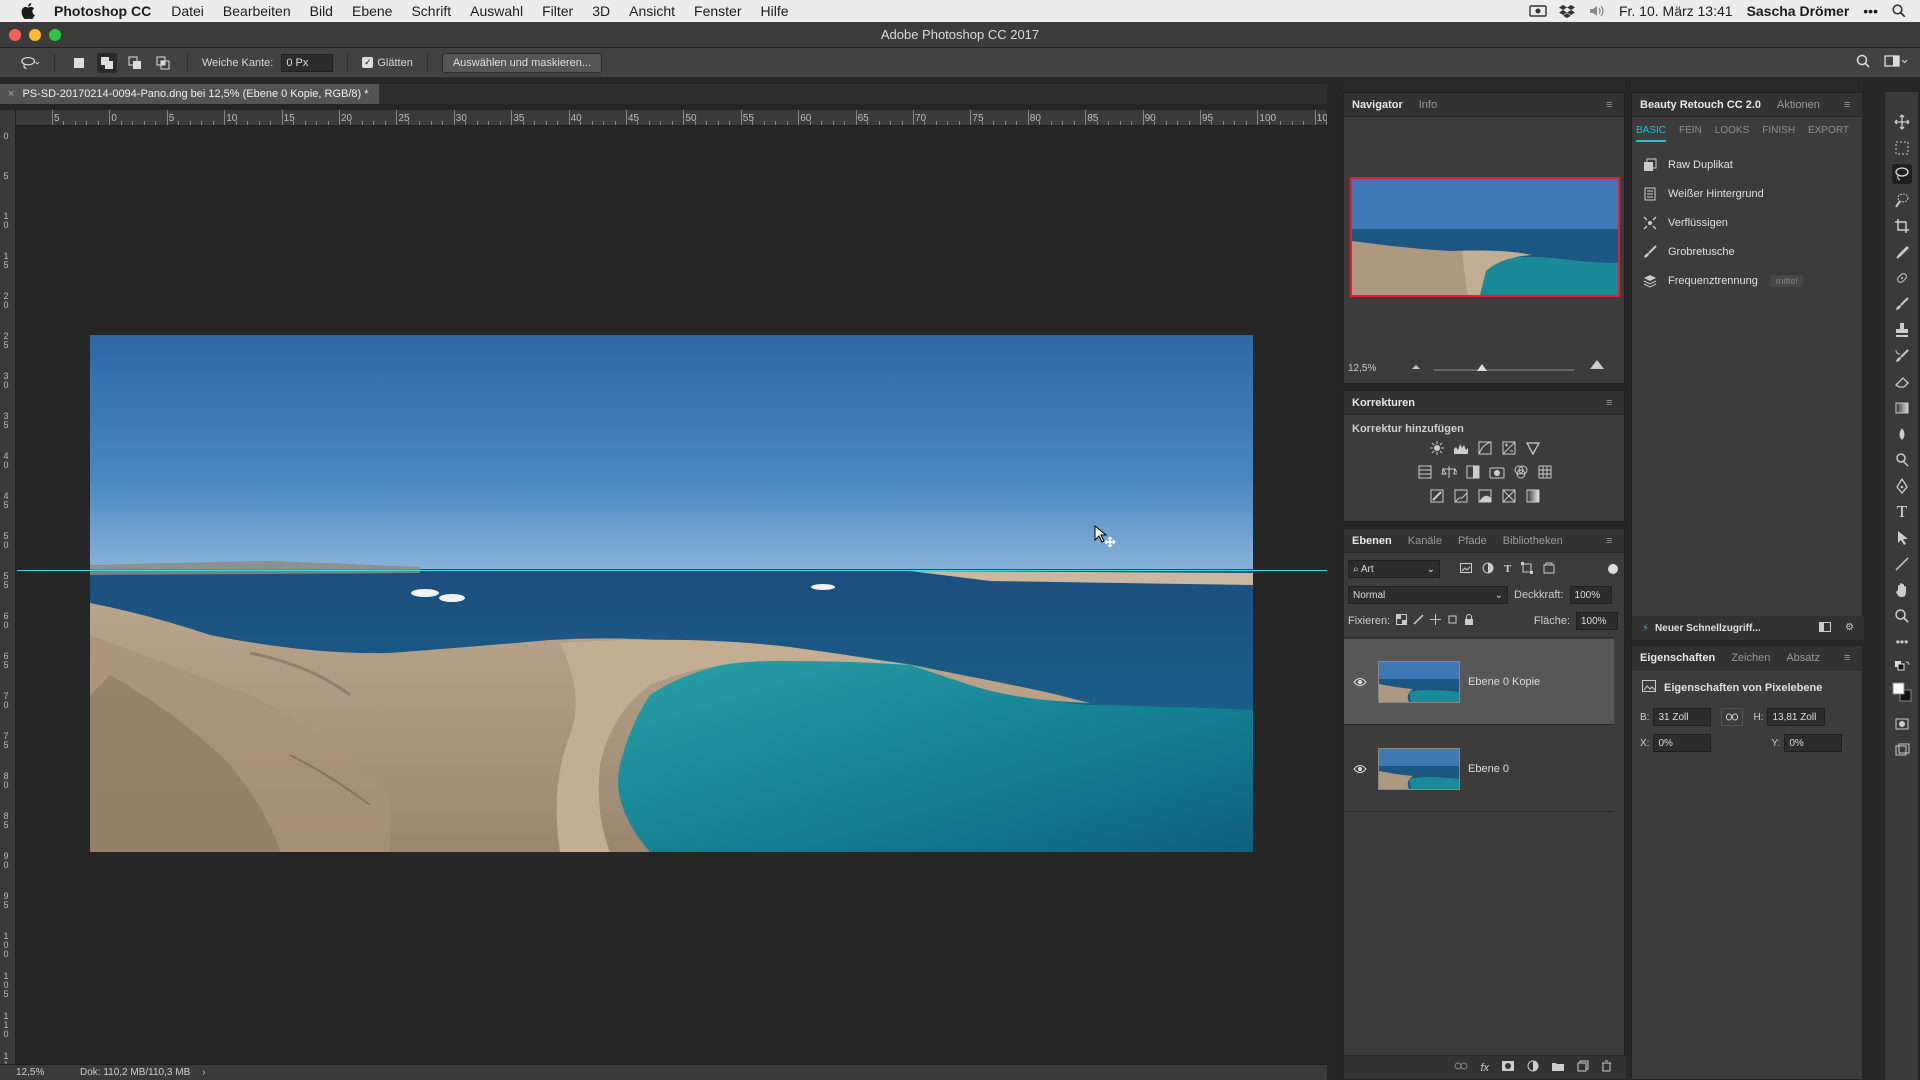 This screenshot has width=1920, height=1080. I want to click on y-input: 0%, so click(1813, 743).